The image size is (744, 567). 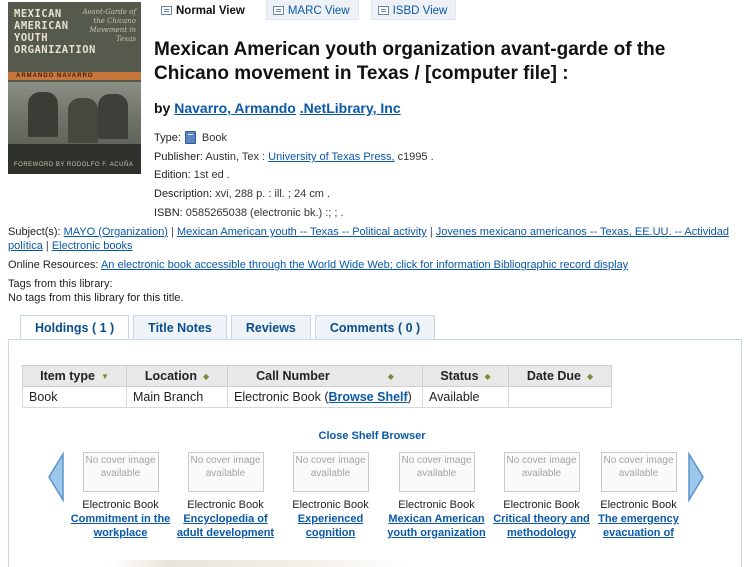 What do you see at coordinates (420, 10) in the screenshot?
I see `tab-label: ISBD View` at bounding box center [420, 10].